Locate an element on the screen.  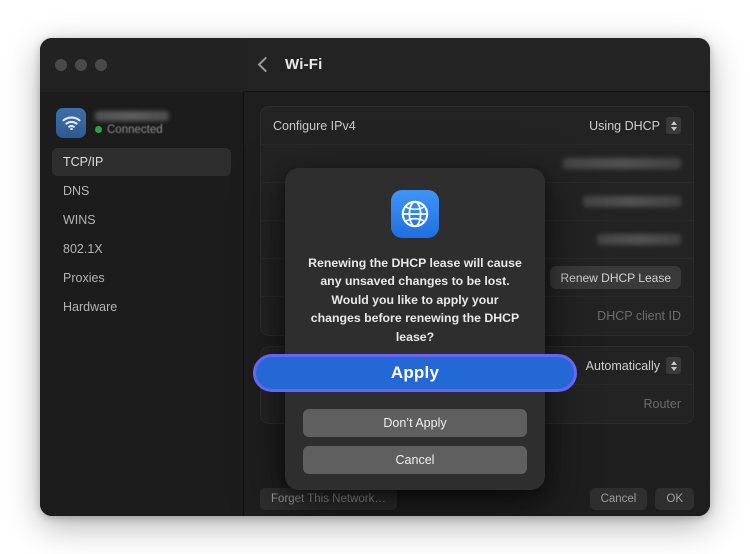
renew-dhcp-lease-button: Renew DHCP Lease is located at coordinates (615, 277).